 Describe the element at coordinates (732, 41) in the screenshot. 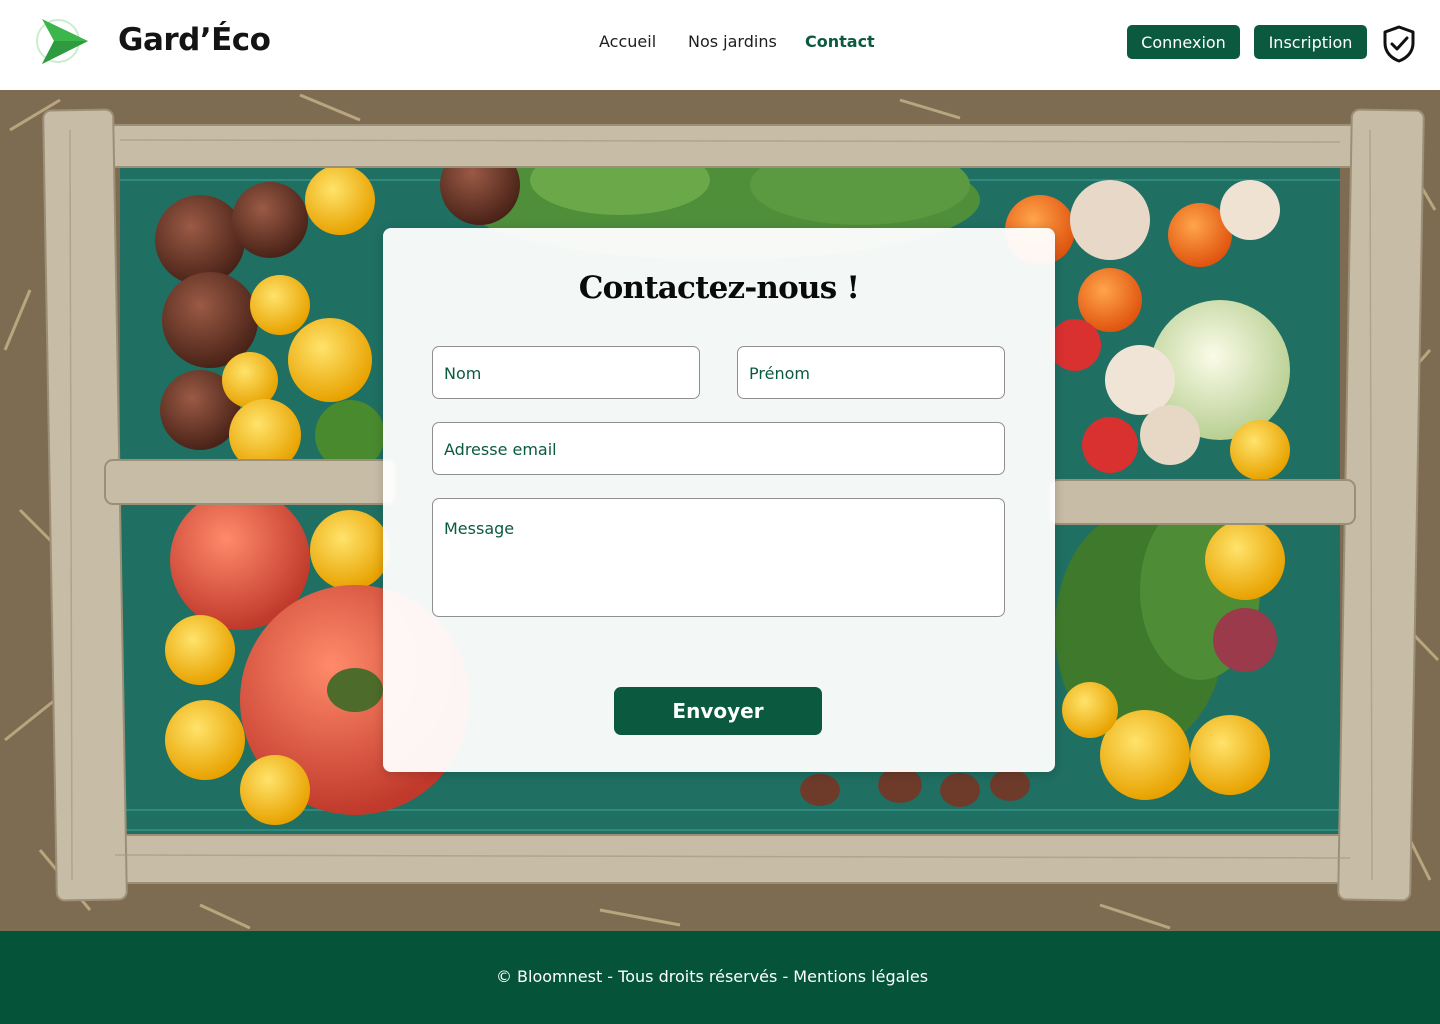

I see `nav-nos-jardins: Nos jardins` at that location.